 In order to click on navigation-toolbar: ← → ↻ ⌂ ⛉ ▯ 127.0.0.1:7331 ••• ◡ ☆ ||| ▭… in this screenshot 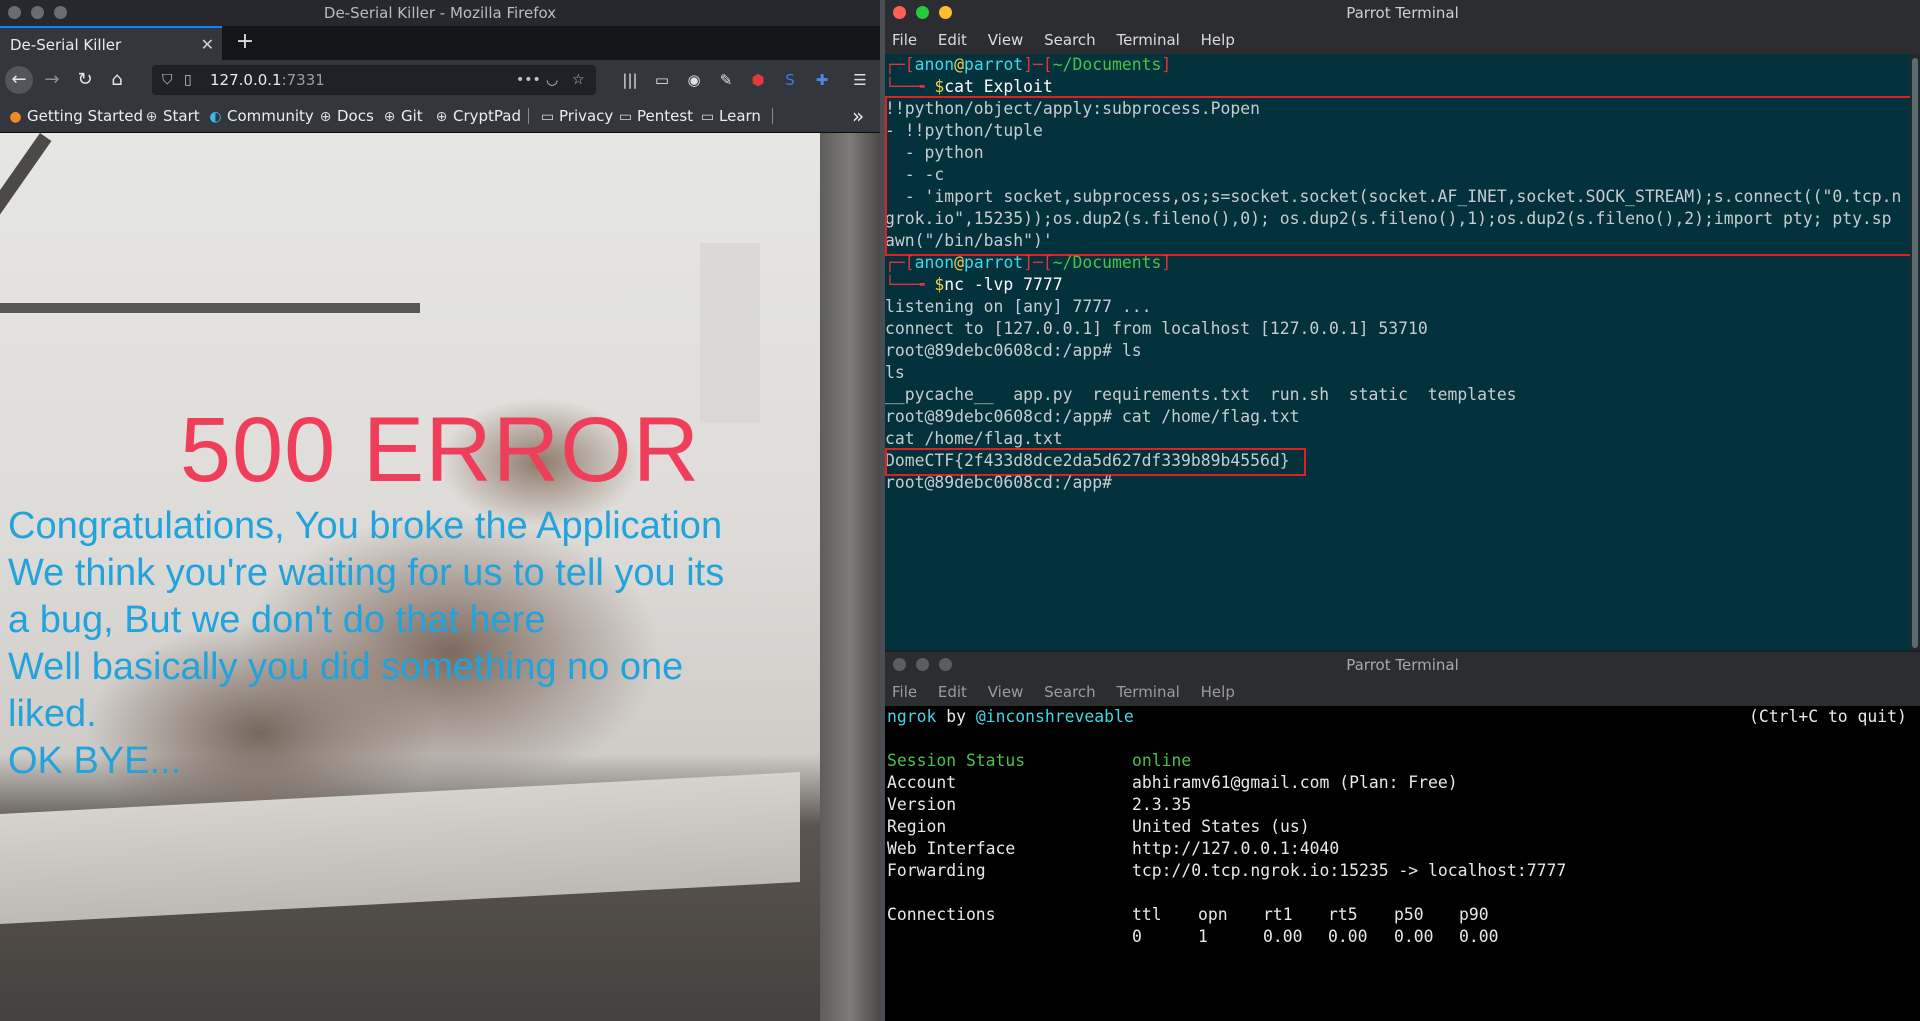, I will do `click(440, 80)`.